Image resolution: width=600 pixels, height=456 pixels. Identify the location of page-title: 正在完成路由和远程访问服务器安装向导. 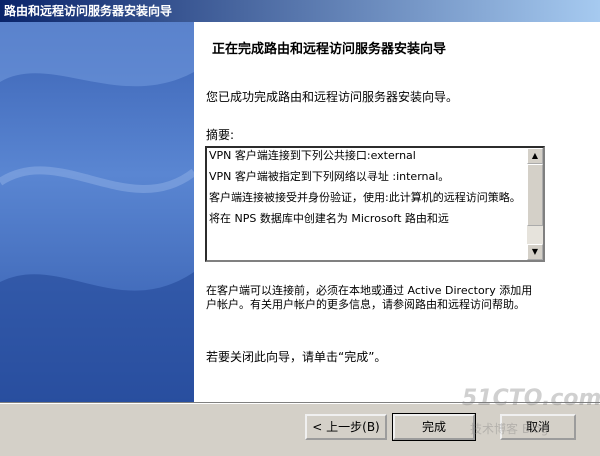
(329, 49).